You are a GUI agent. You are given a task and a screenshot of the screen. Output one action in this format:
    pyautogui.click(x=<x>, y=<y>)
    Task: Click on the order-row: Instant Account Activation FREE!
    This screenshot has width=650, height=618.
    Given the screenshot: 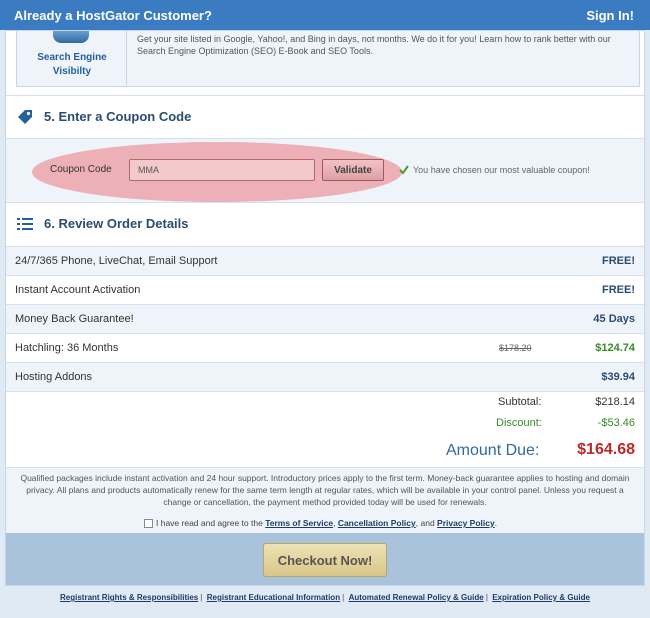 What is the action you would take?
    pyautogui.click(x=325, y=289)
    